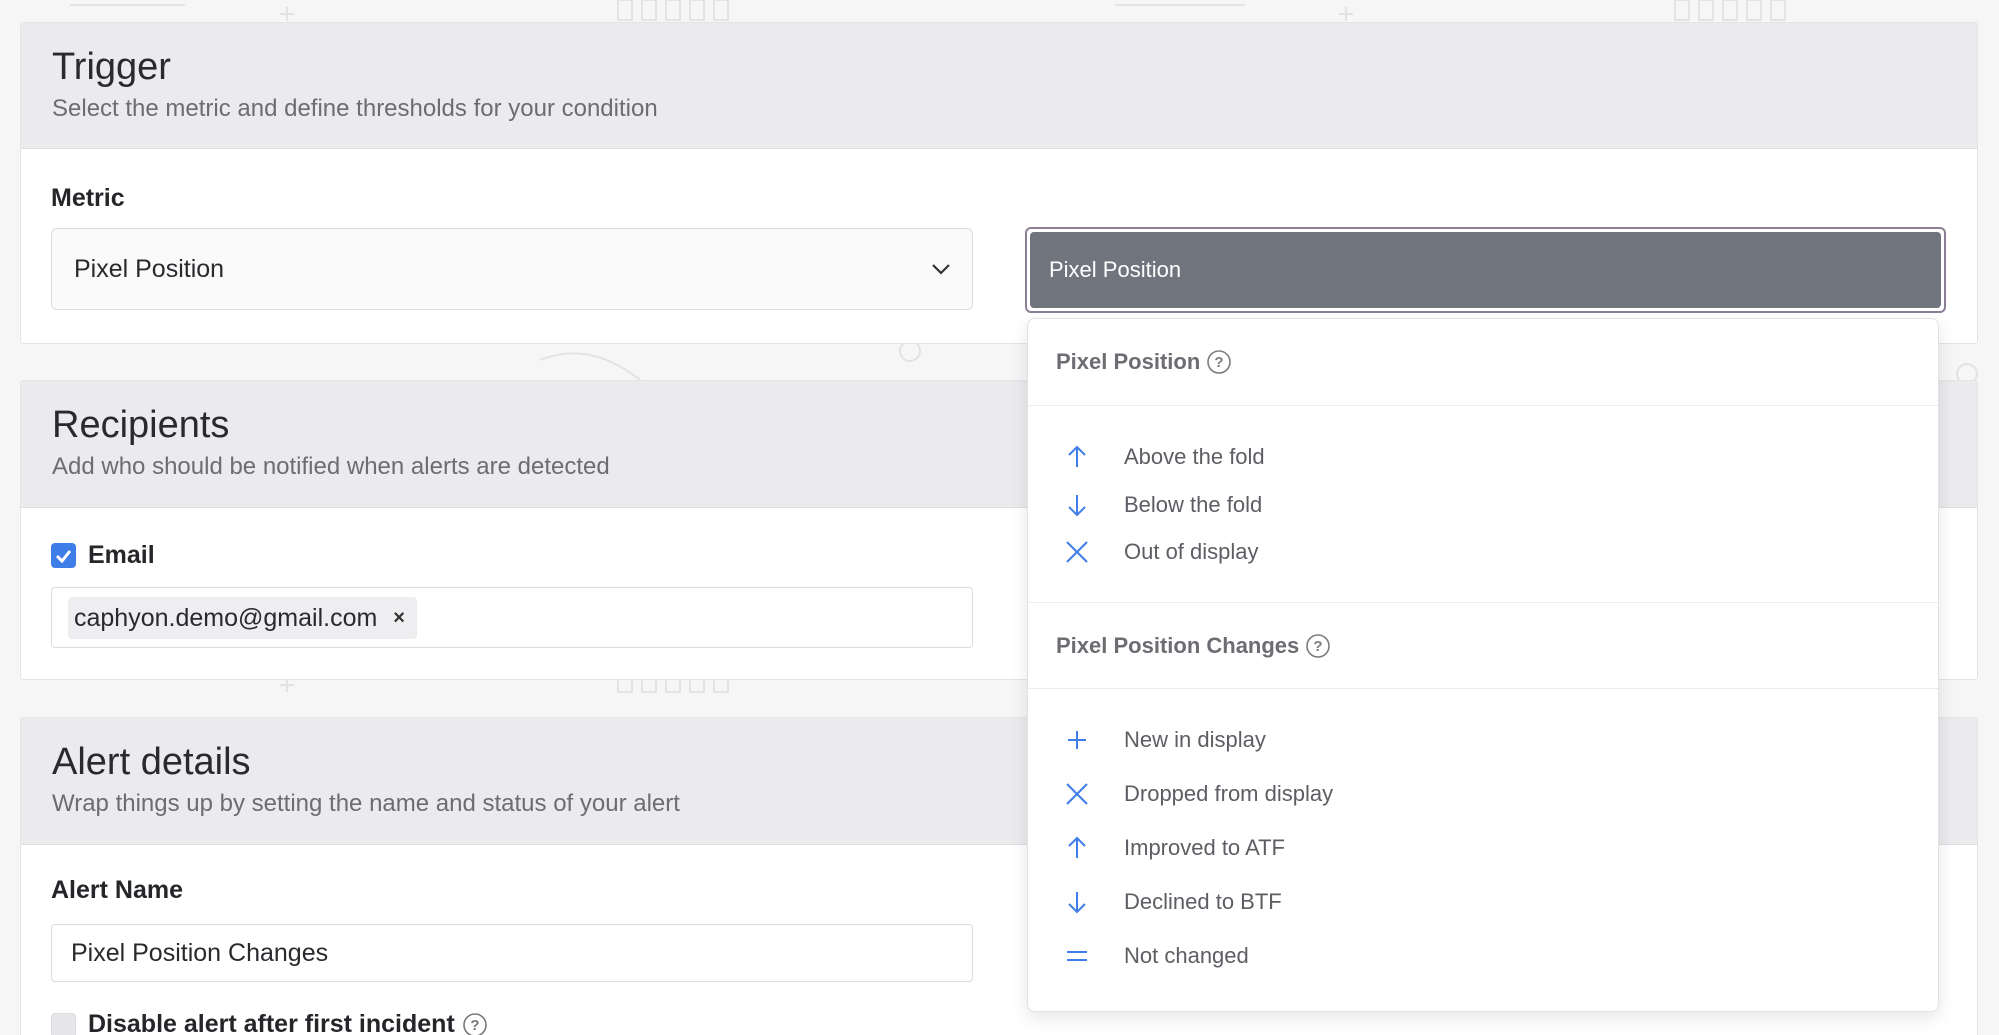  I want to click on trigger-title: Trigger, so click(111, 67).